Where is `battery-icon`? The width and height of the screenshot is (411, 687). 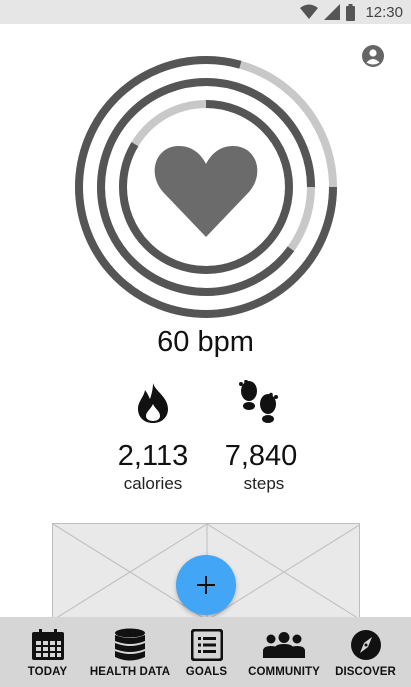 battery-icon is located at coordinates (351, 12).